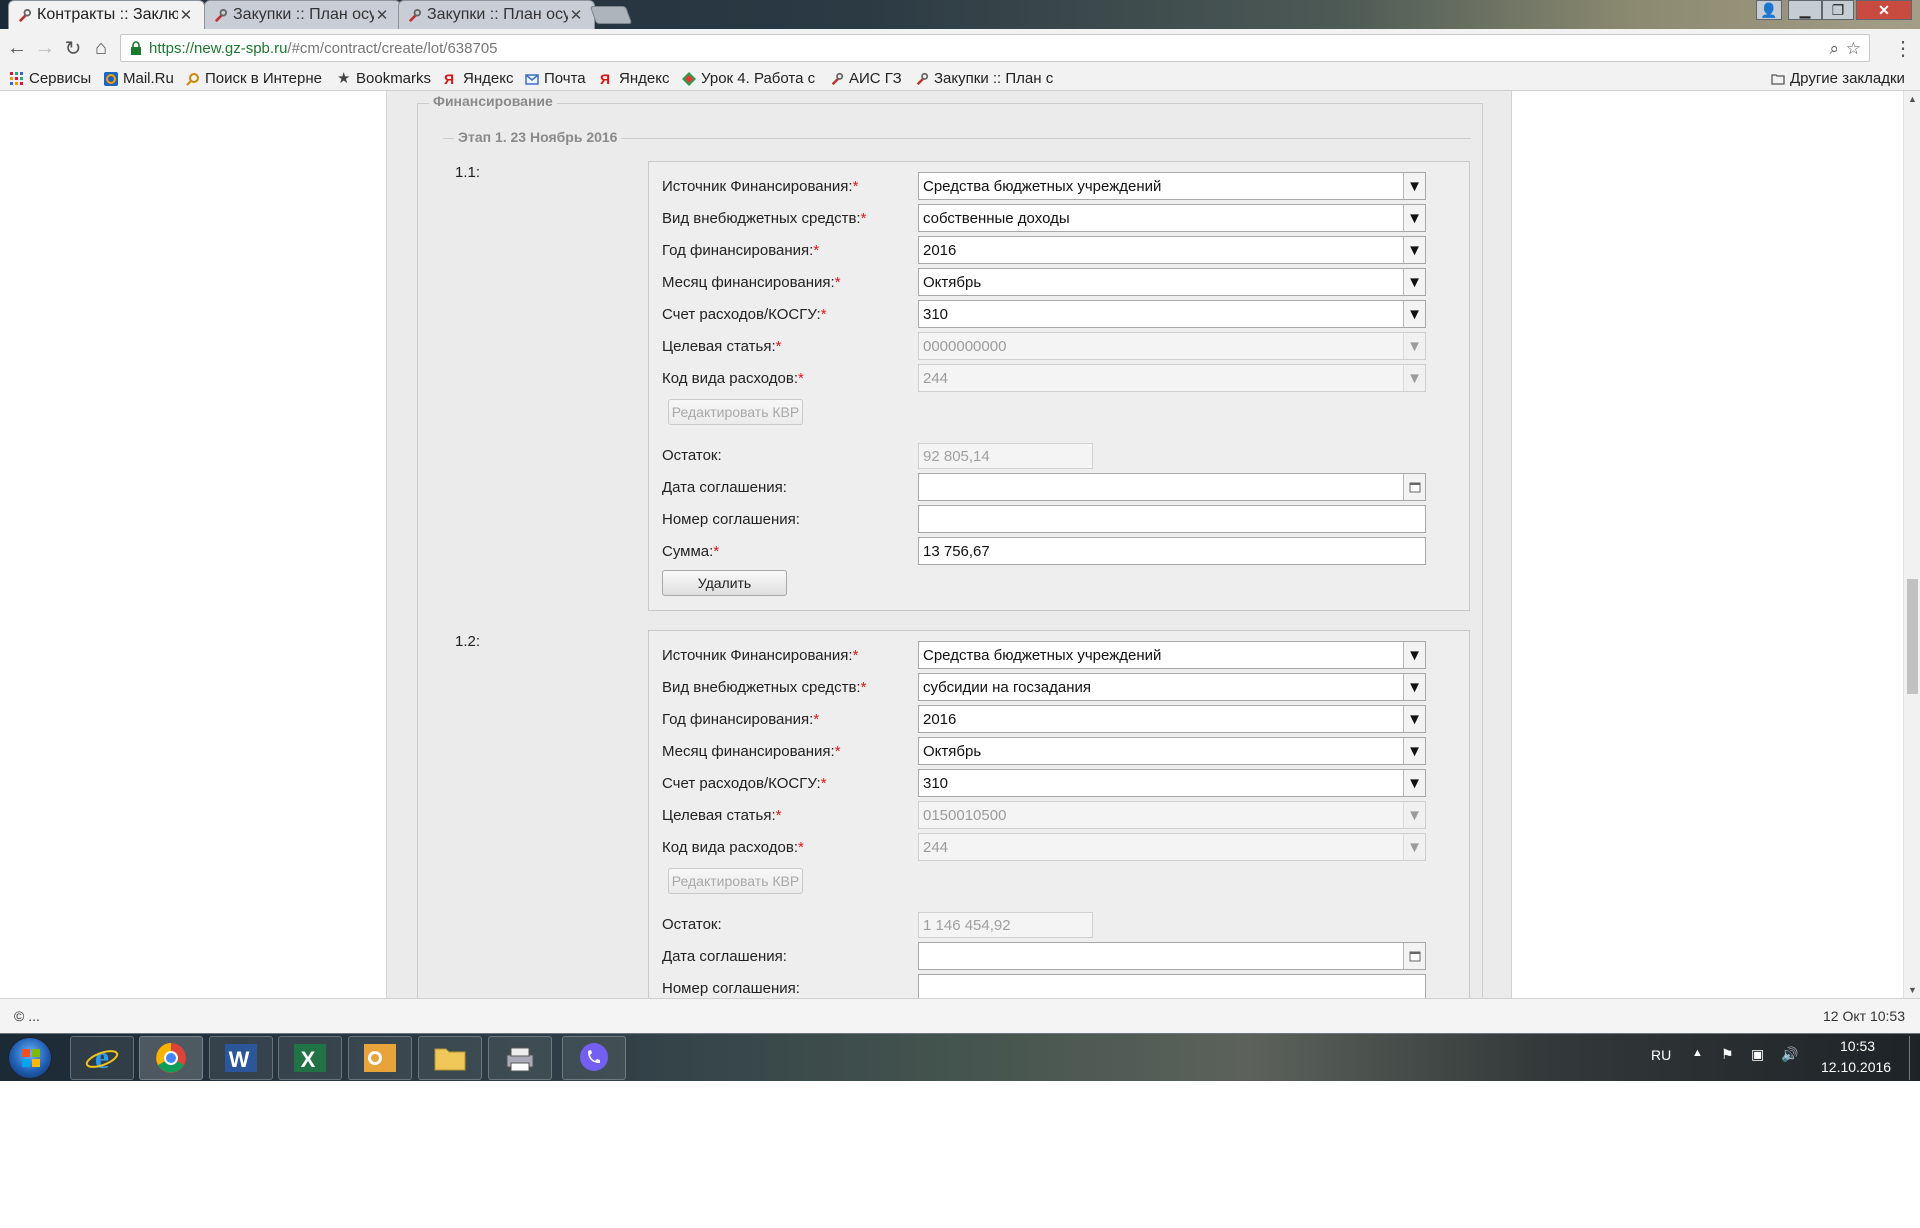  I want to click on bookmark-mail: Почта, so click(555, 78).